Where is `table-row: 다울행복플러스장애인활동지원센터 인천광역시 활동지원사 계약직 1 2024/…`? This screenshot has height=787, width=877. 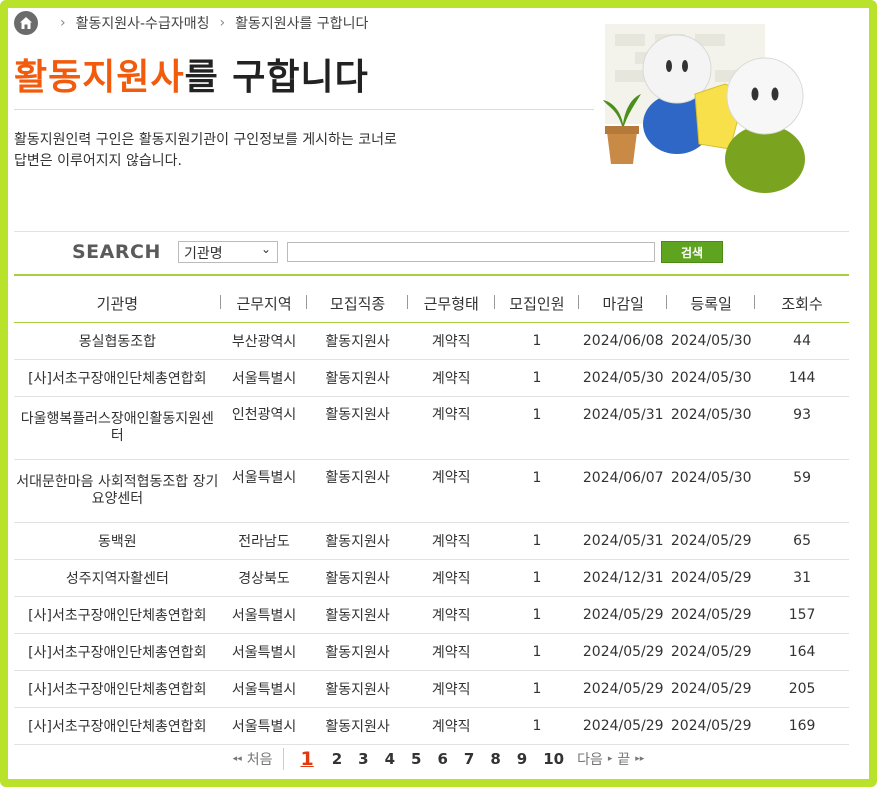
table-row: 다울행복플러스장애인활동지원센터 인천광역시 활동지원사 계약직 1 2024/… is located at coordinates (431, 428).